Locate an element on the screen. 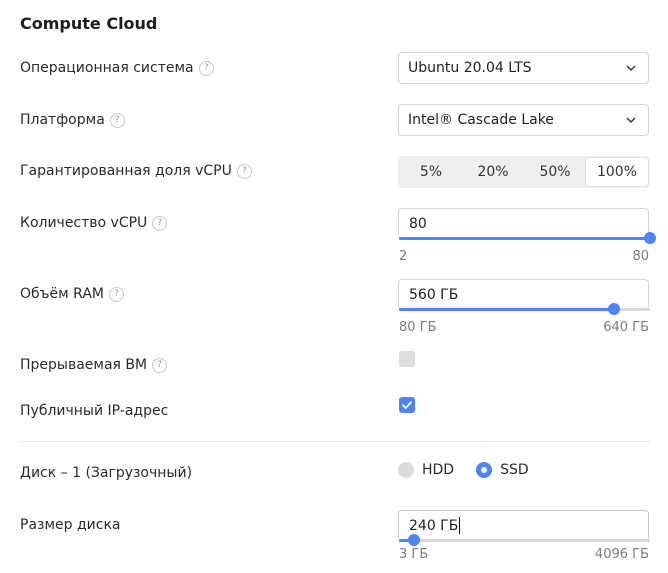 The image size is (668, 573). ram-slider is located at coordinates (524, 309).